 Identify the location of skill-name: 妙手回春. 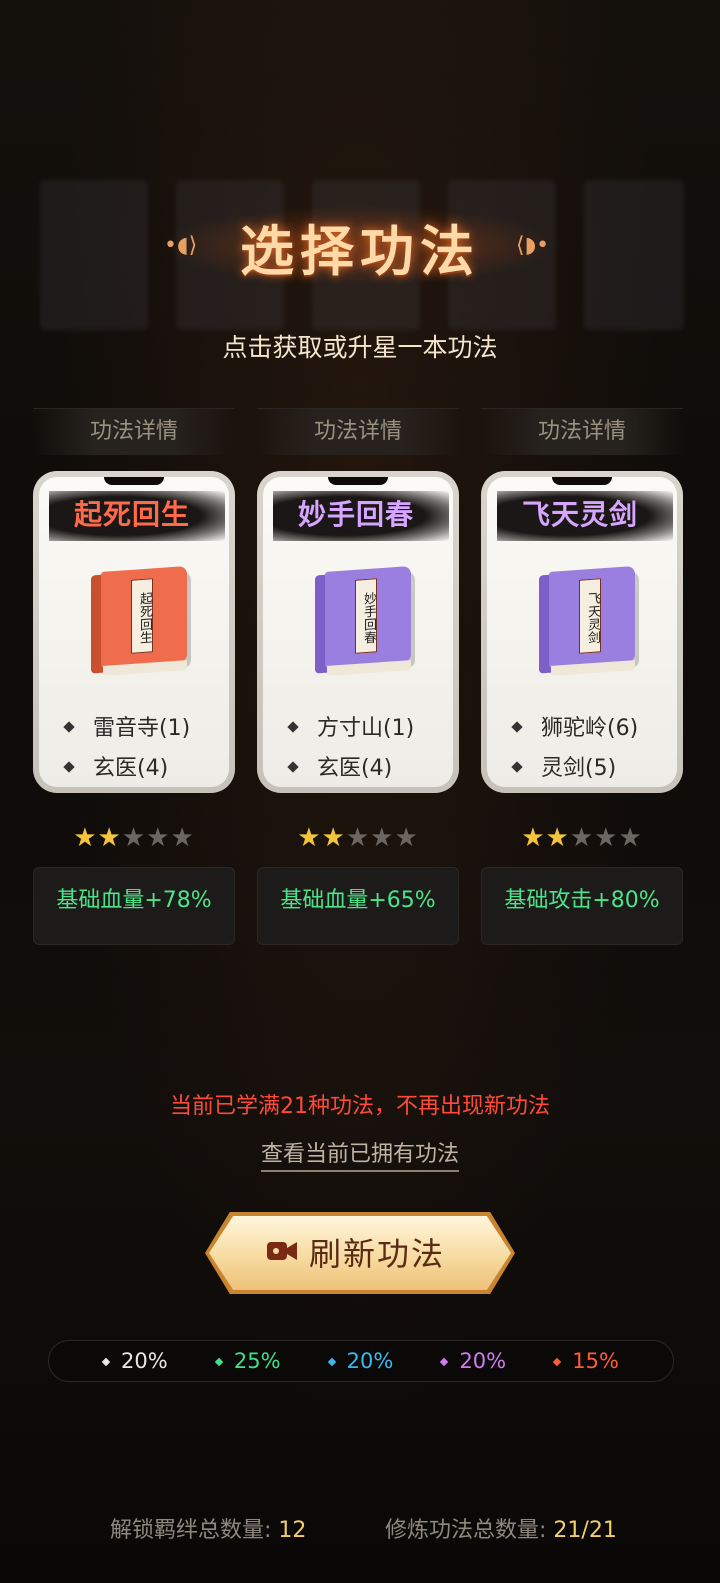
(355, 514).